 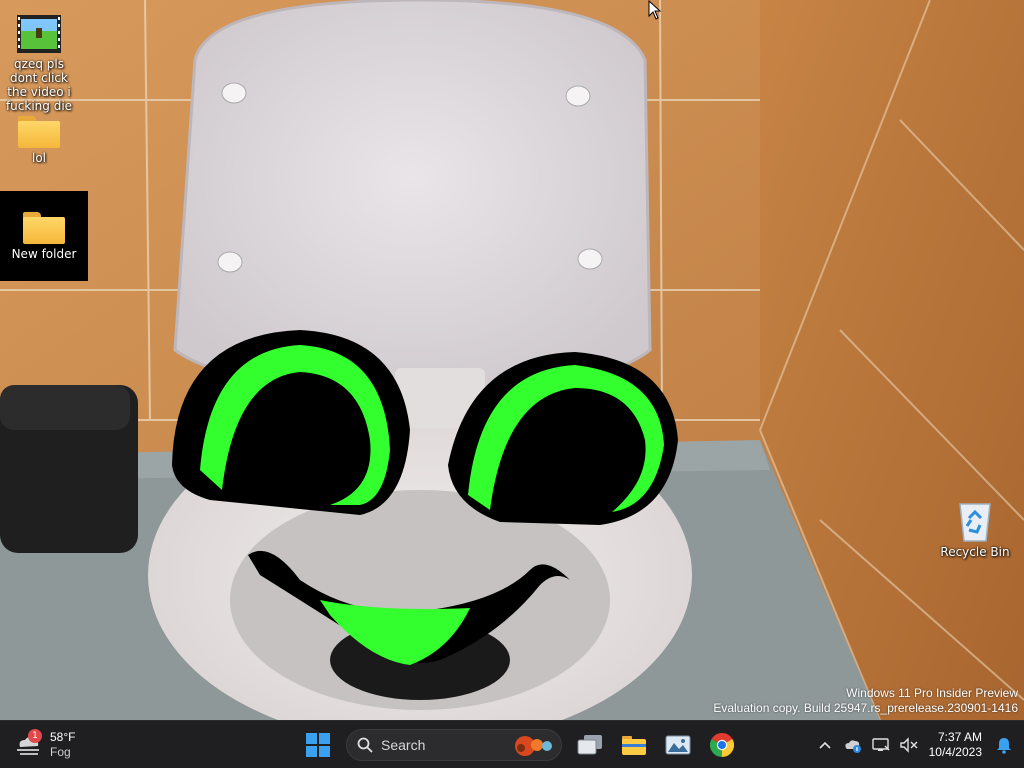 I want to click on mouse-cursor-icon, so click(x=655, y=10).